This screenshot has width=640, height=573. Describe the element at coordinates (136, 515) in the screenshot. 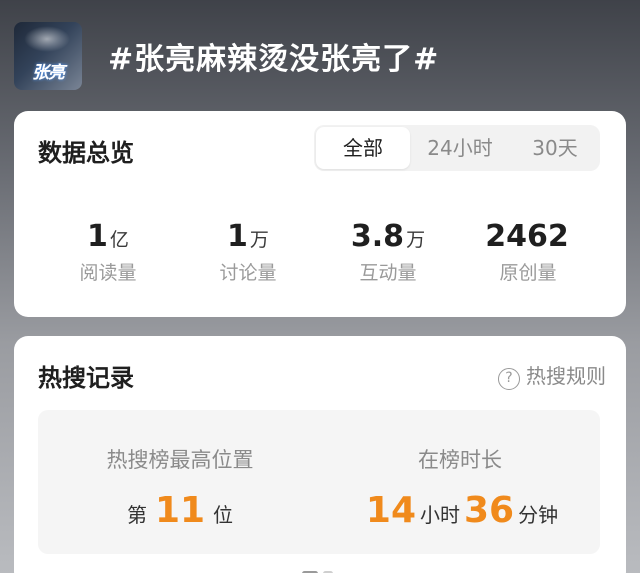

I see `peak-prefix: 第` at that location.